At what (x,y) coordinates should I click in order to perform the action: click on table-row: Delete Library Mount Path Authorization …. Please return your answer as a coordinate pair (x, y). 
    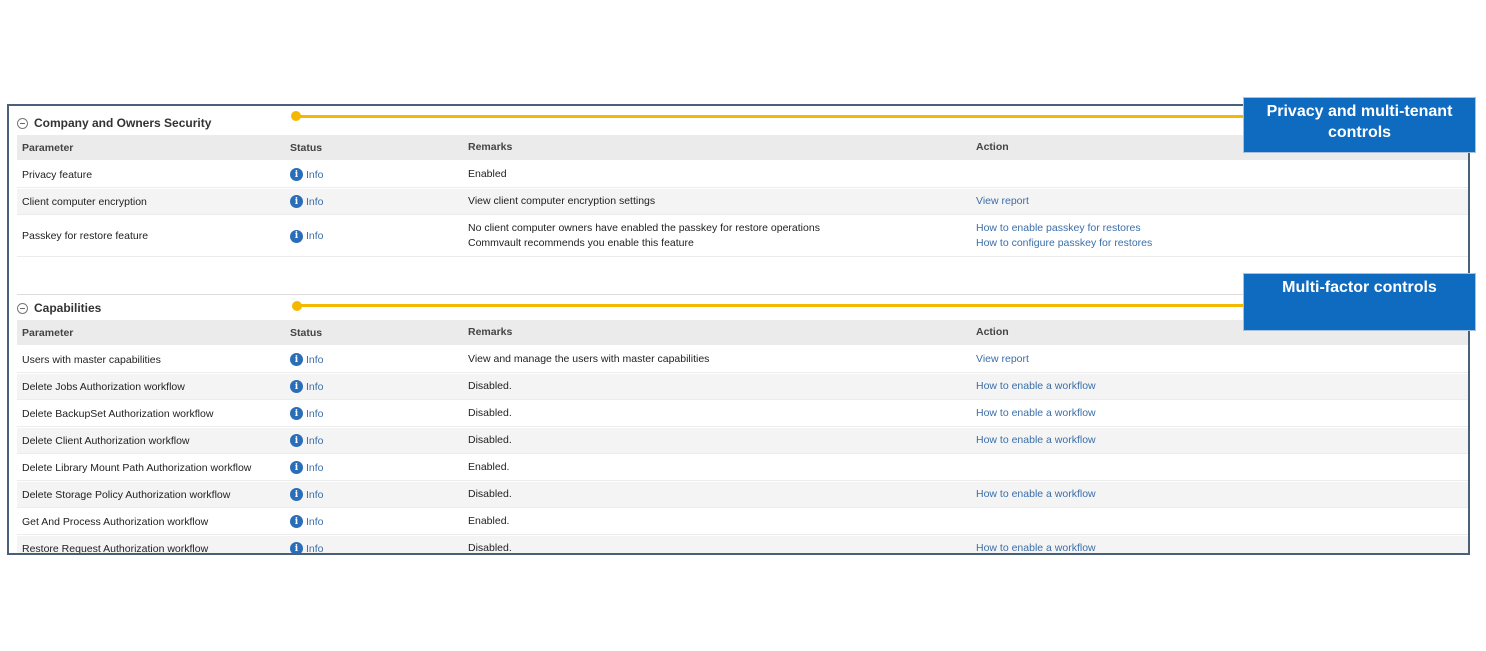
    Looking at the image, I should click on (742, 468).